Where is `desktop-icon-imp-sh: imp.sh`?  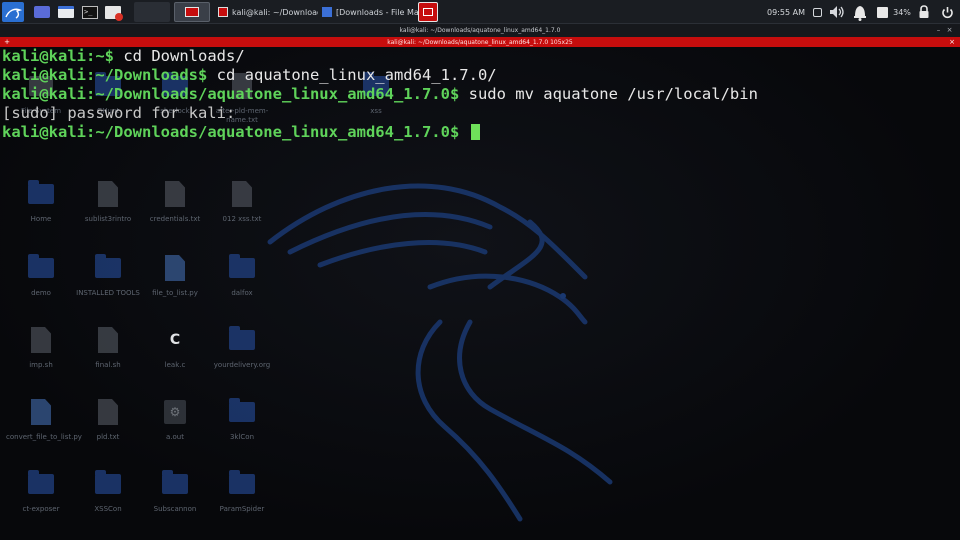 desktop-icon-imp-sh: imp.sh is located at coordinates (41, 348).